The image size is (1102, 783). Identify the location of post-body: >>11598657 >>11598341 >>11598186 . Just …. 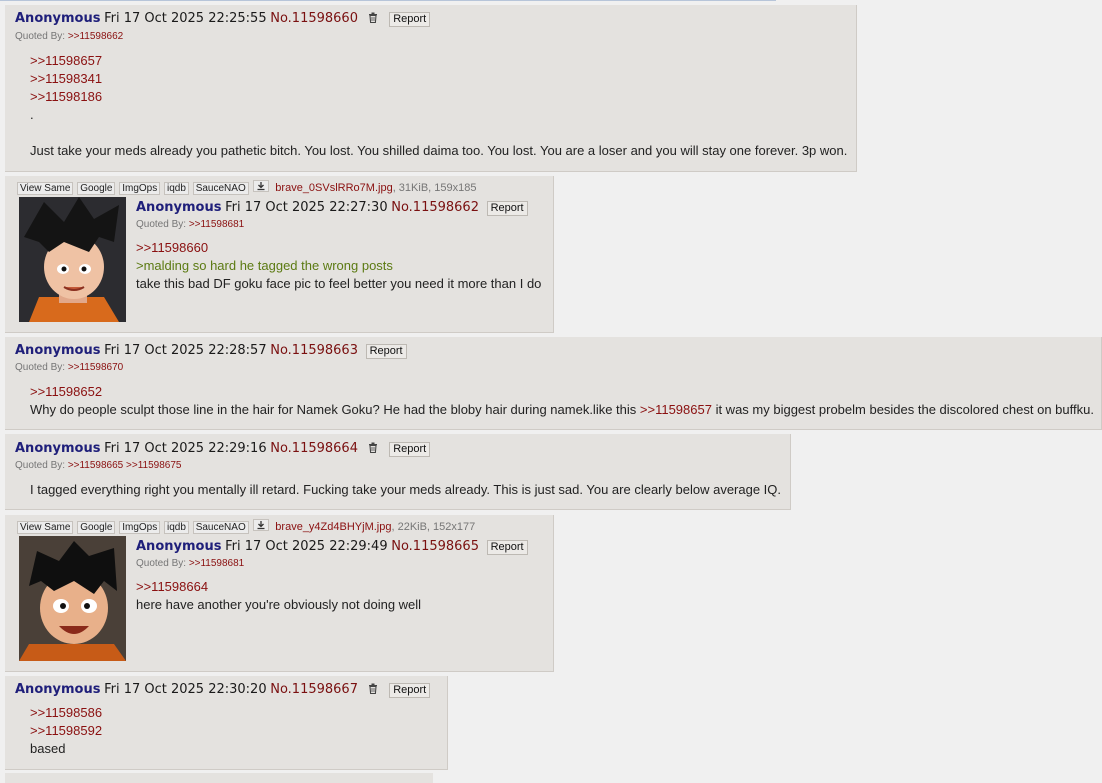
(438, 106).